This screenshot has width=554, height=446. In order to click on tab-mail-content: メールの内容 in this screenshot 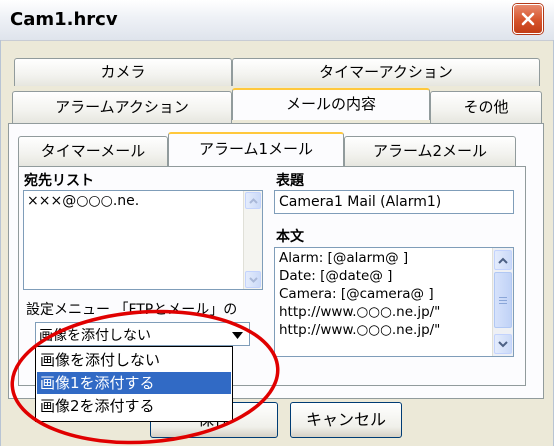, I will do `click(331, 104)`.